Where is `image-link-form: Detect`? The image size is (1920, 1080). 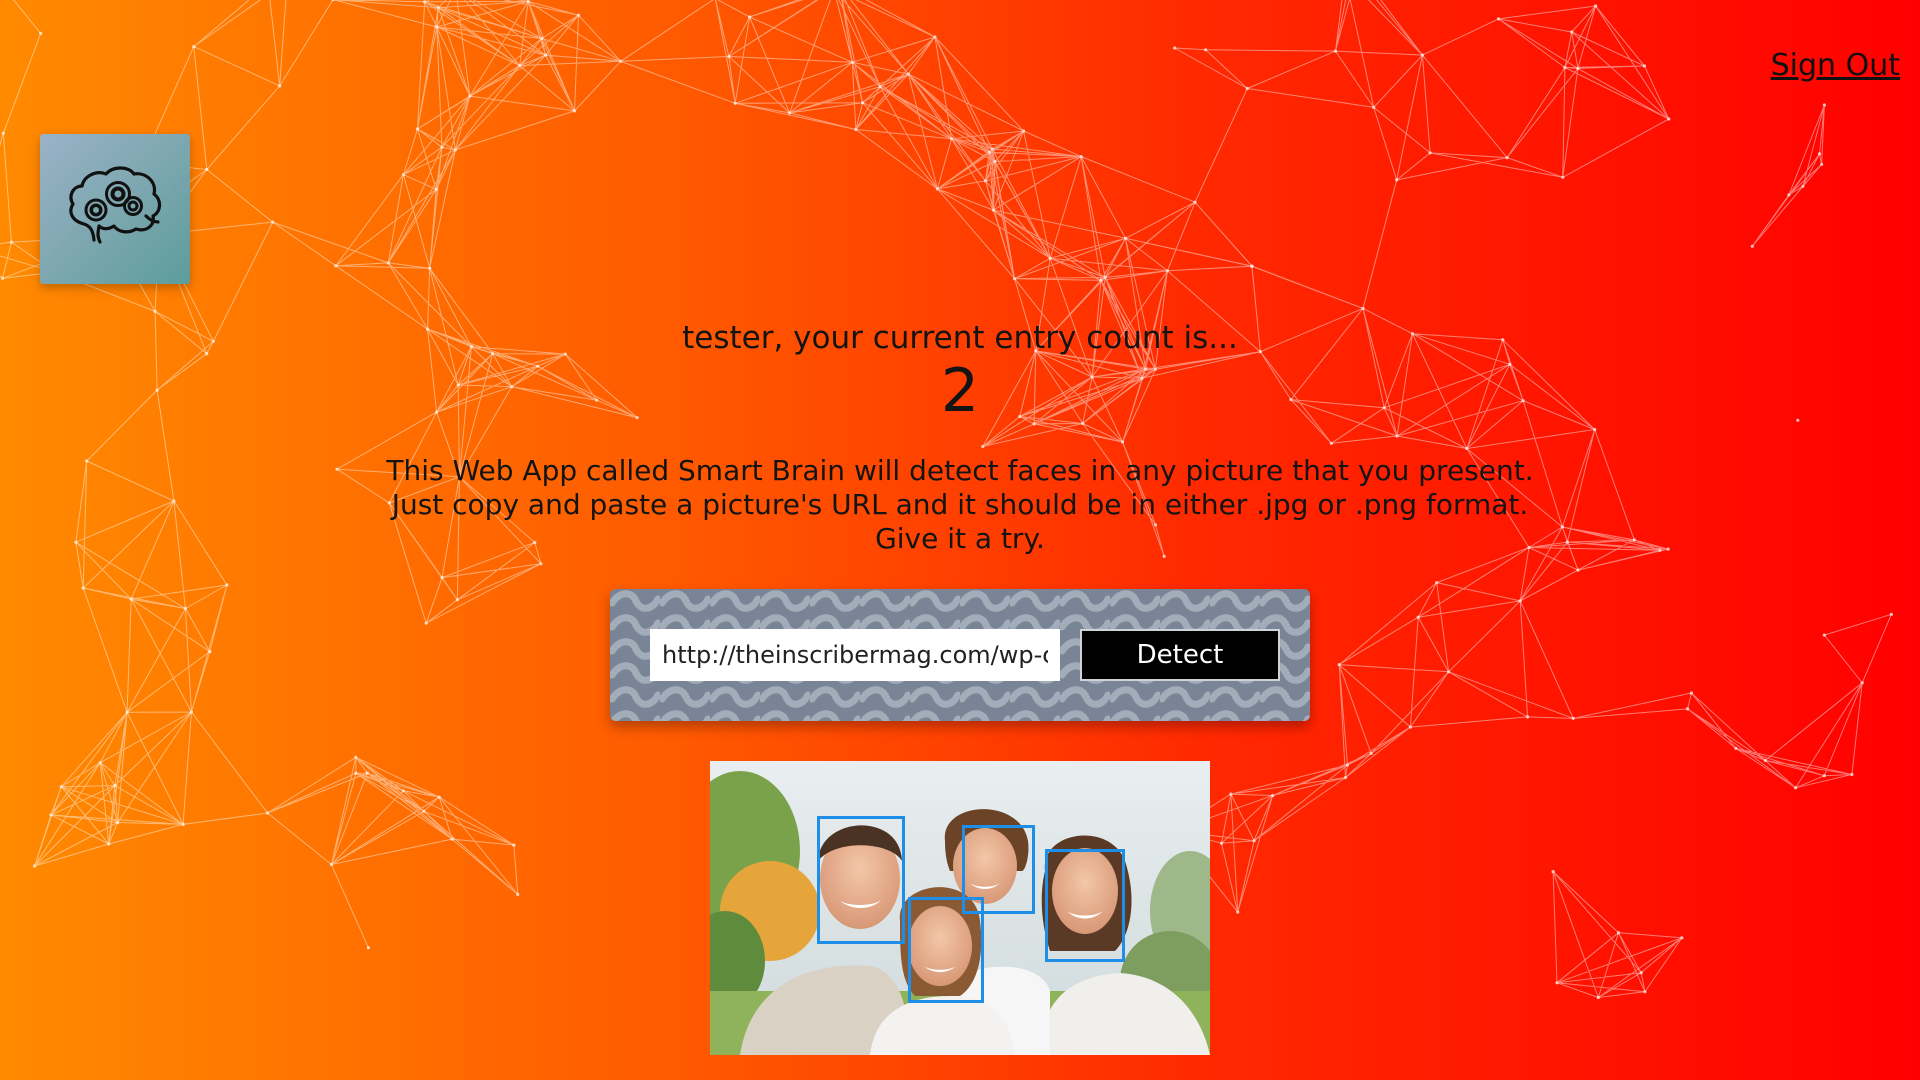
image-link-form: Detect is located at coordinates (960, 655).